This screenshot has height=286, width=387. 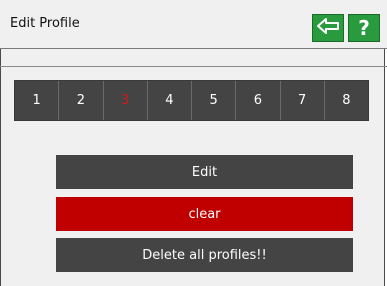 What do you see at coordinates (193, 66) in the screenshot?
I see `section-divider` at bounding box center [193, 66].